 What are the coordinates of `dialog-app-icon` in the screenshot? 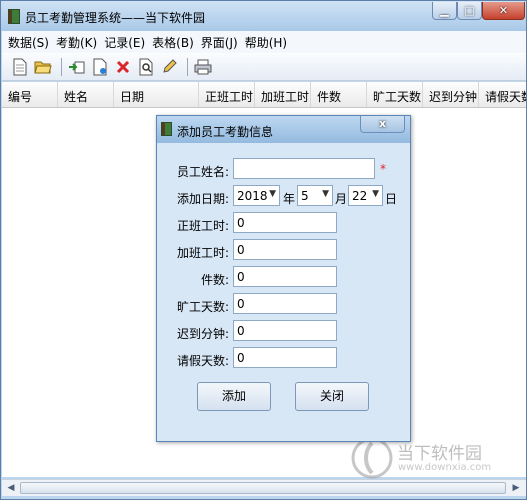 It's located at (166, 129).